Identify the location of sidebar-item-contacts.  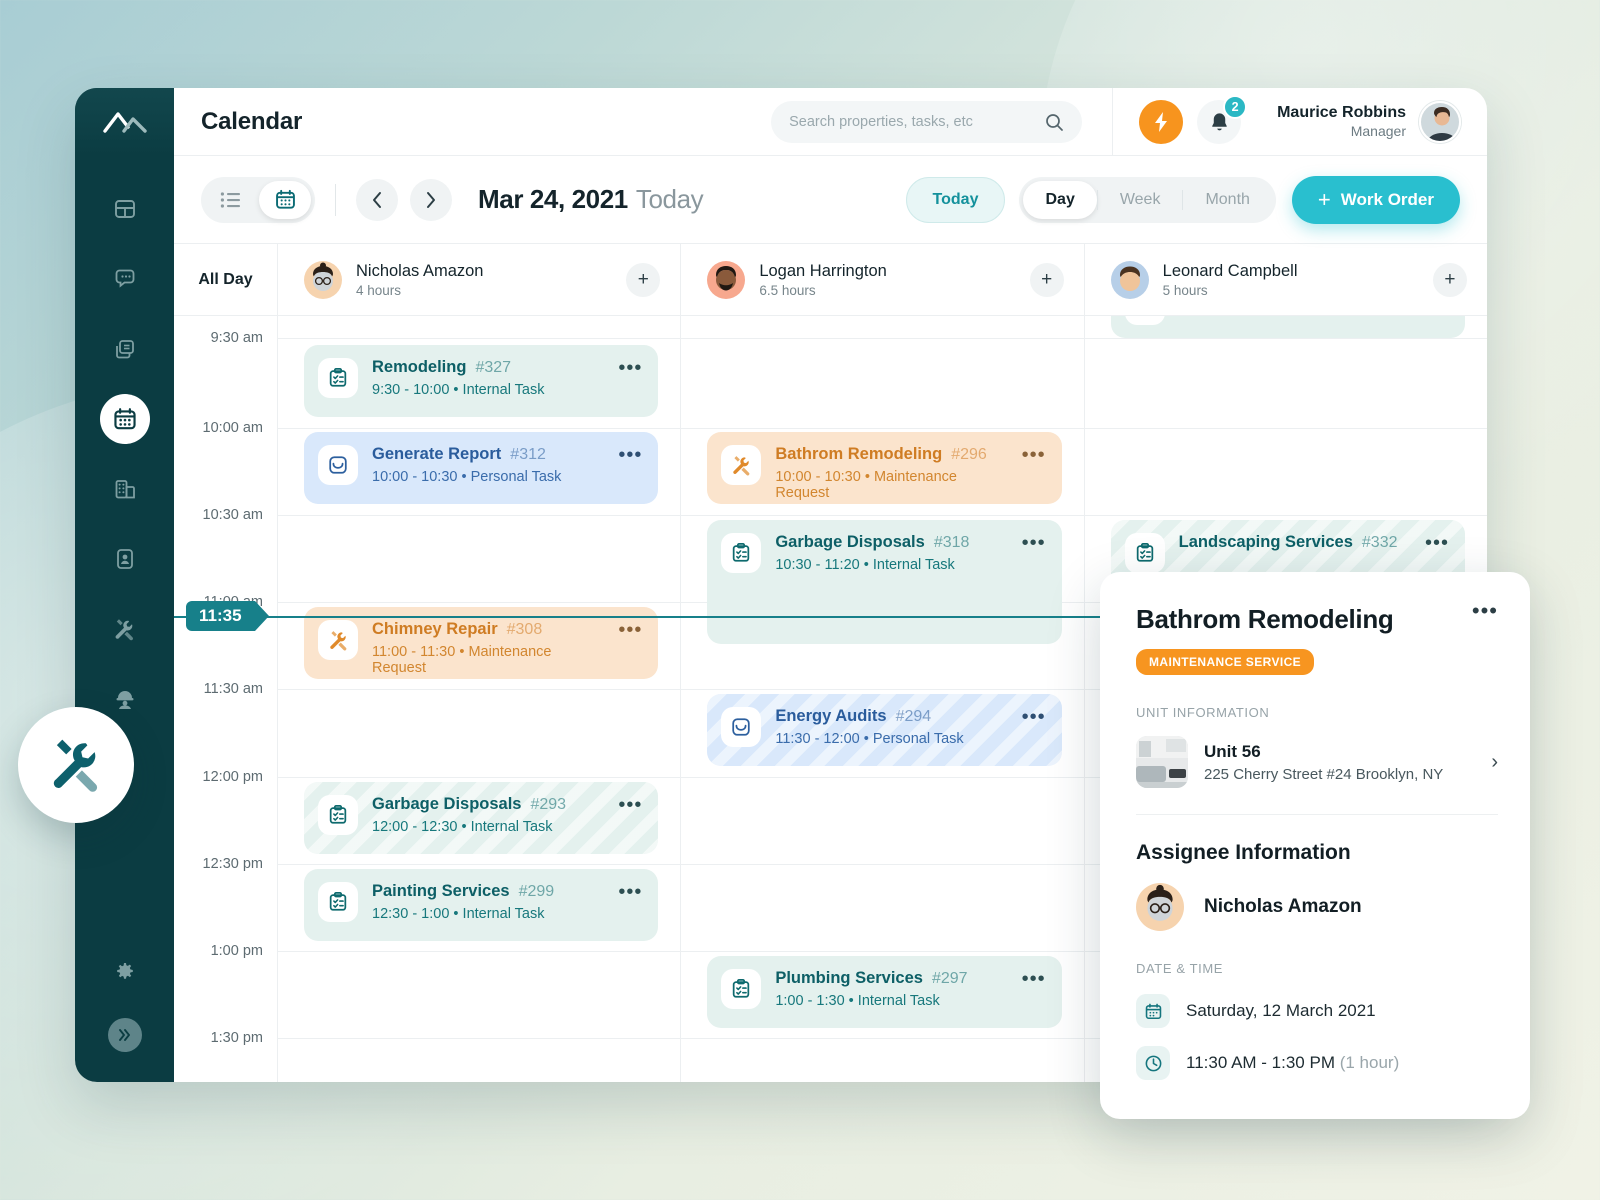
(125, 559).